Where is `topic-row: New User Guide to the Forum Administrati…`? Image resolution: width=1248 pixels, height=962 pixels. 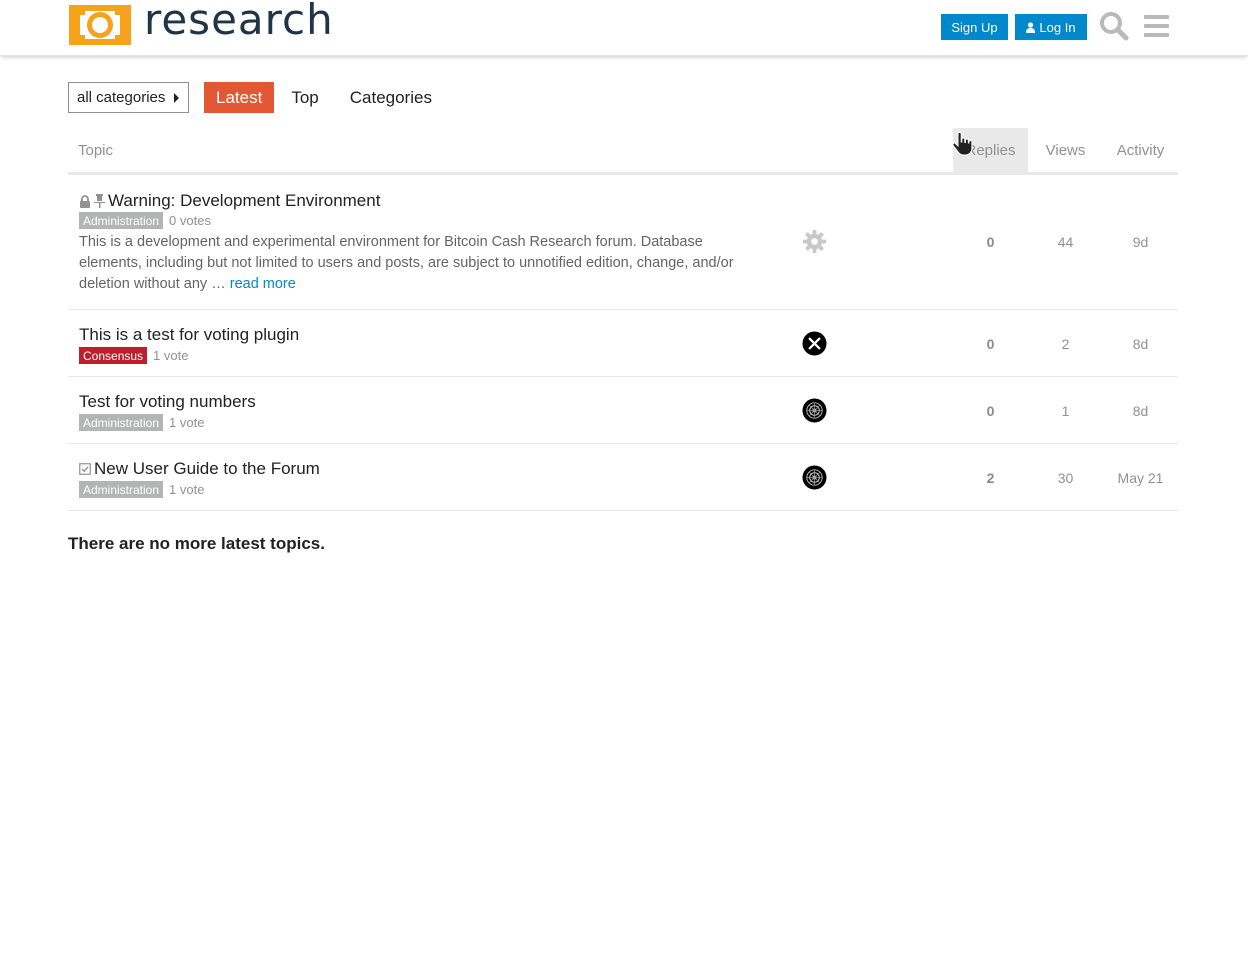 topic-row: New User Guide to the Forum Administrati… is located at coordinates (623, 477).